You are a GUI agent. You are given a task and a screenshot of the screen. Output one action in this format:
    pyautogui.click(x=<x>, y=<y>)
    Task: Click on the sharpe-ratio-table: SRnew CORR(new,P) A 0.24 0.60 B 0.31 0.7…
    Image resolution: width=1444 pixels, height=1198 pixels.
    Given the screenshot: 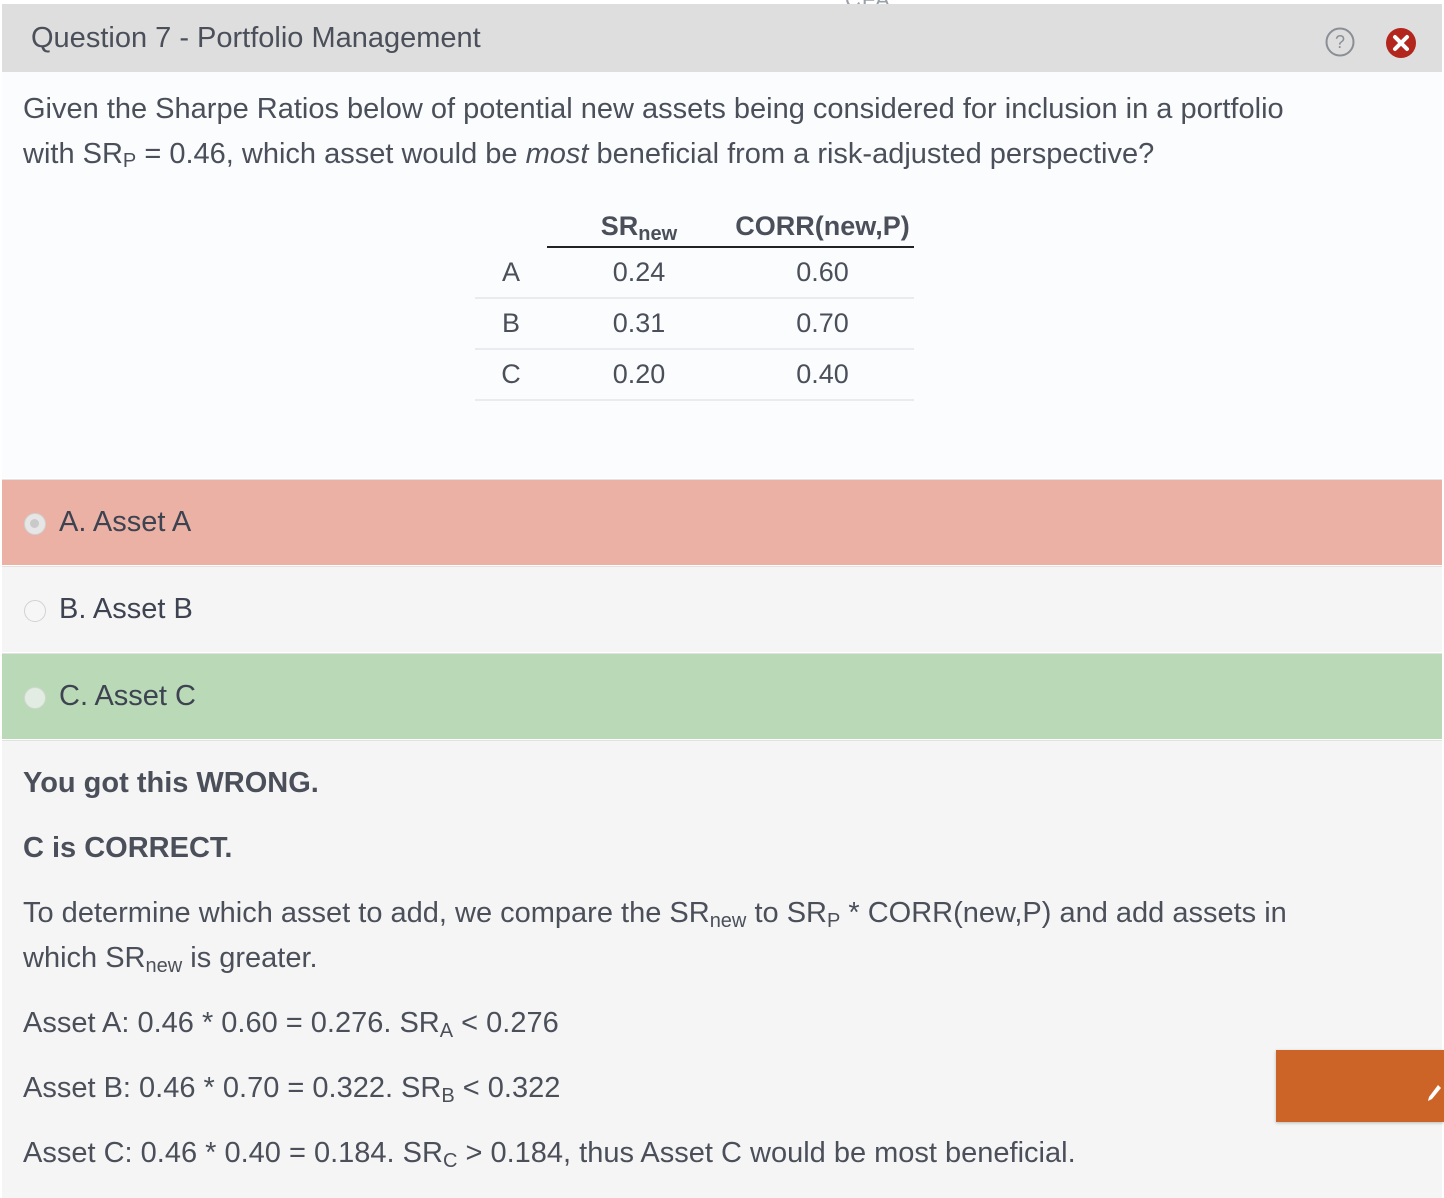 What is the action you would take?
    pyautogui.click(x=694, y=300)
    